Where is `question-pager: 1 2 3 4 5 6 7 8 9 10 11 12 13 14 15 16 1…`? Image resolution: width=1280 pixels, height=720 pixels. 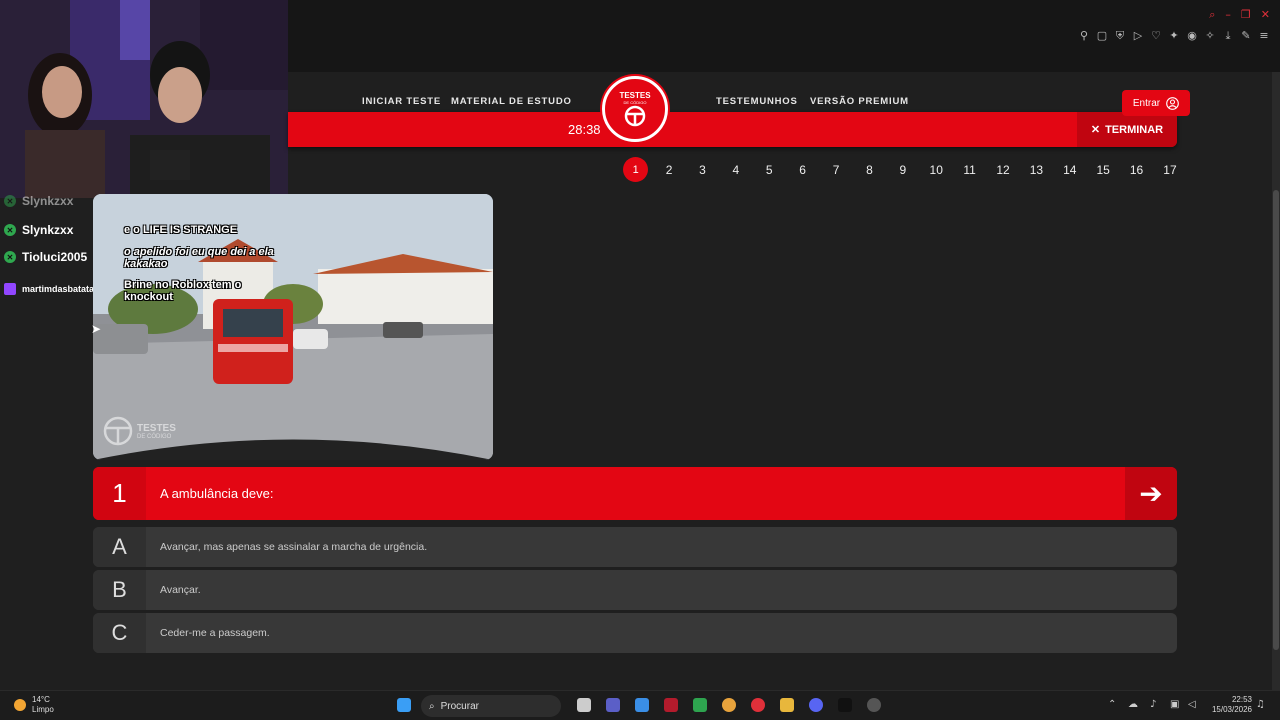
question-pager: 1 2 3 4 5 6 7 8 9 10 11 12 13 14 15 16 1… is located at coordinates (903, 169).